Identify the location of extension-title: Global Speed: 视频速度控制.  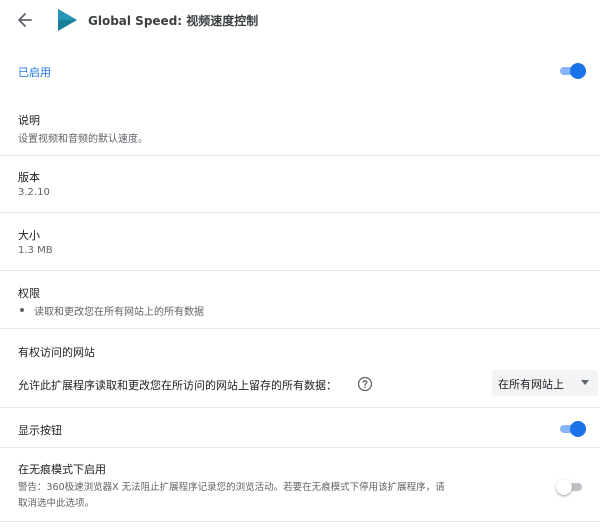
(173, 21).